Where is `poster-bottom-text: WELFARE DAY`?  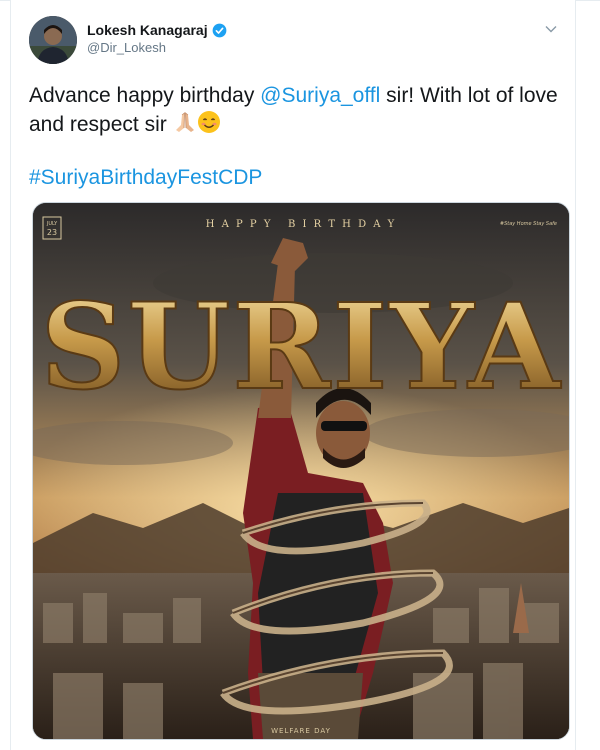 poster-bottom-text: WELFARE DAY is located at coordinates (301, 731).